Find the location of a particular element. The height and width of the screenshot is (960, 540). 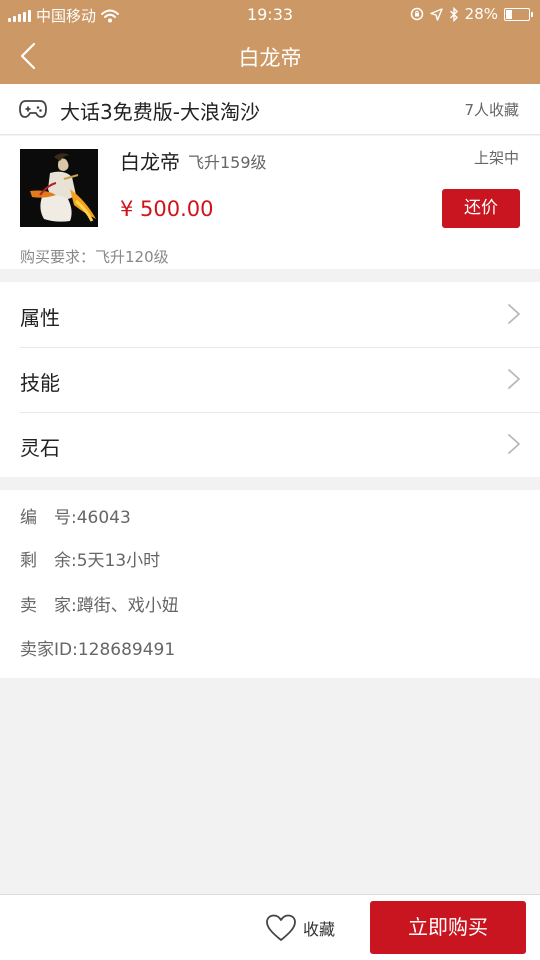

buy-now-button: 立即购买 is located at coordinates (448, 927).